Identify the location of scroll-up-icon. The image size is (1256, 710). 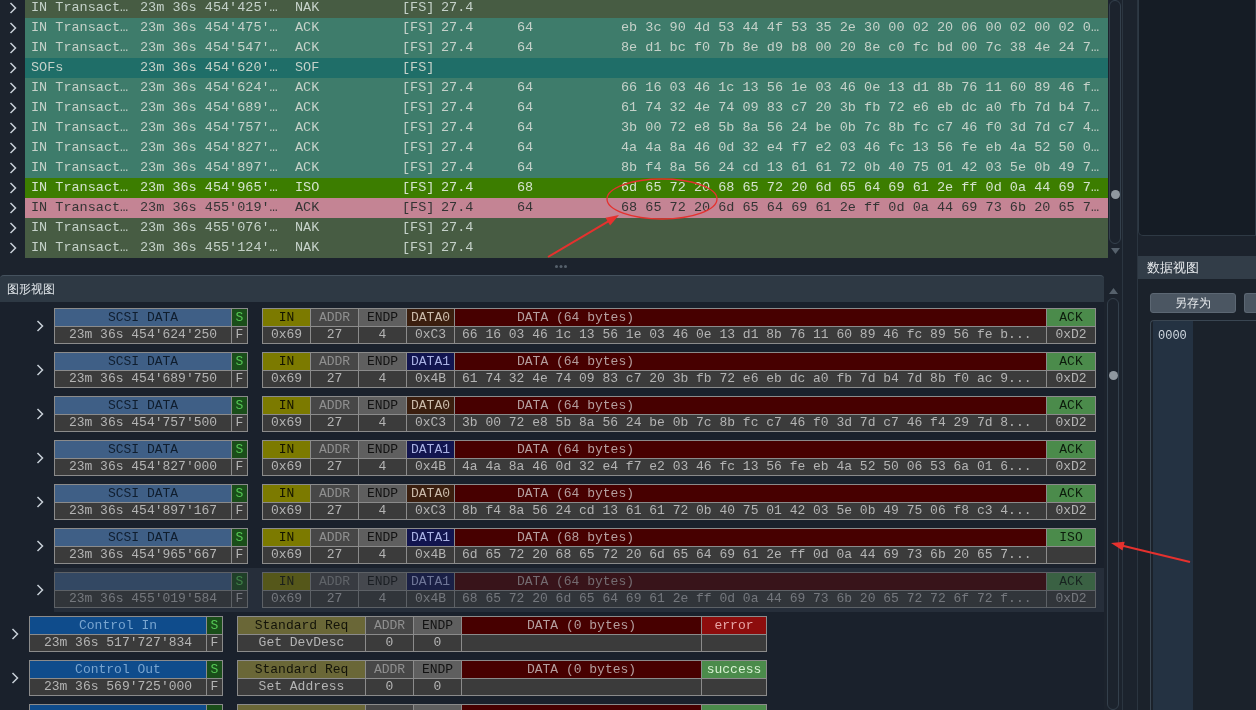
(1113, 291).